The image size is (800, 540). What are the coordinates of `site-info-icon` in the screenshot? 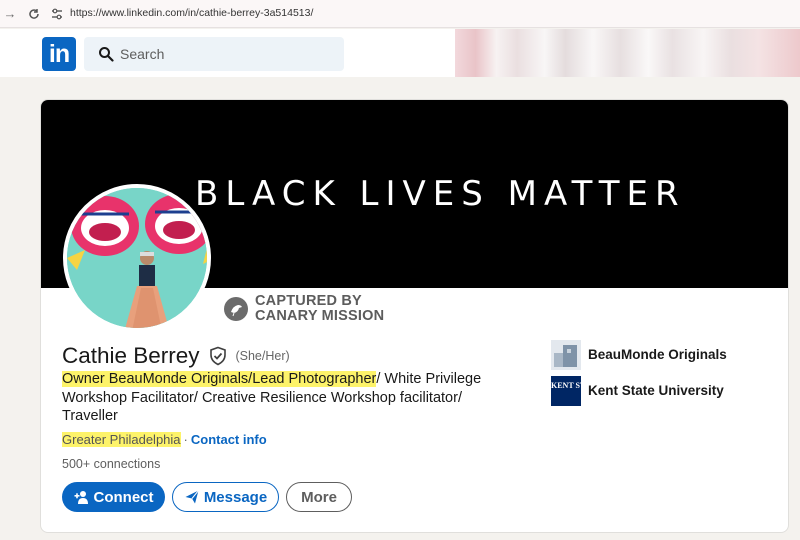 It's located at (57, 14).